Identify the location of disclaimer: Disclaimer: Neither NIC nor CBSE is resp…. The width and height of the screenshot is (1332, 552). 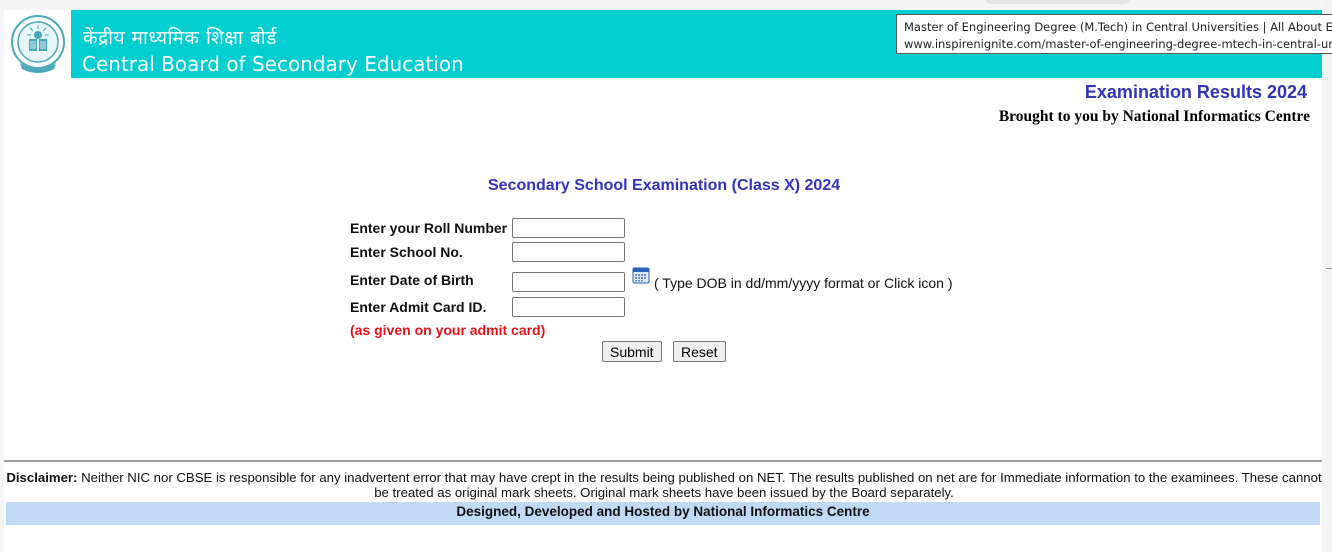
(664, 485).